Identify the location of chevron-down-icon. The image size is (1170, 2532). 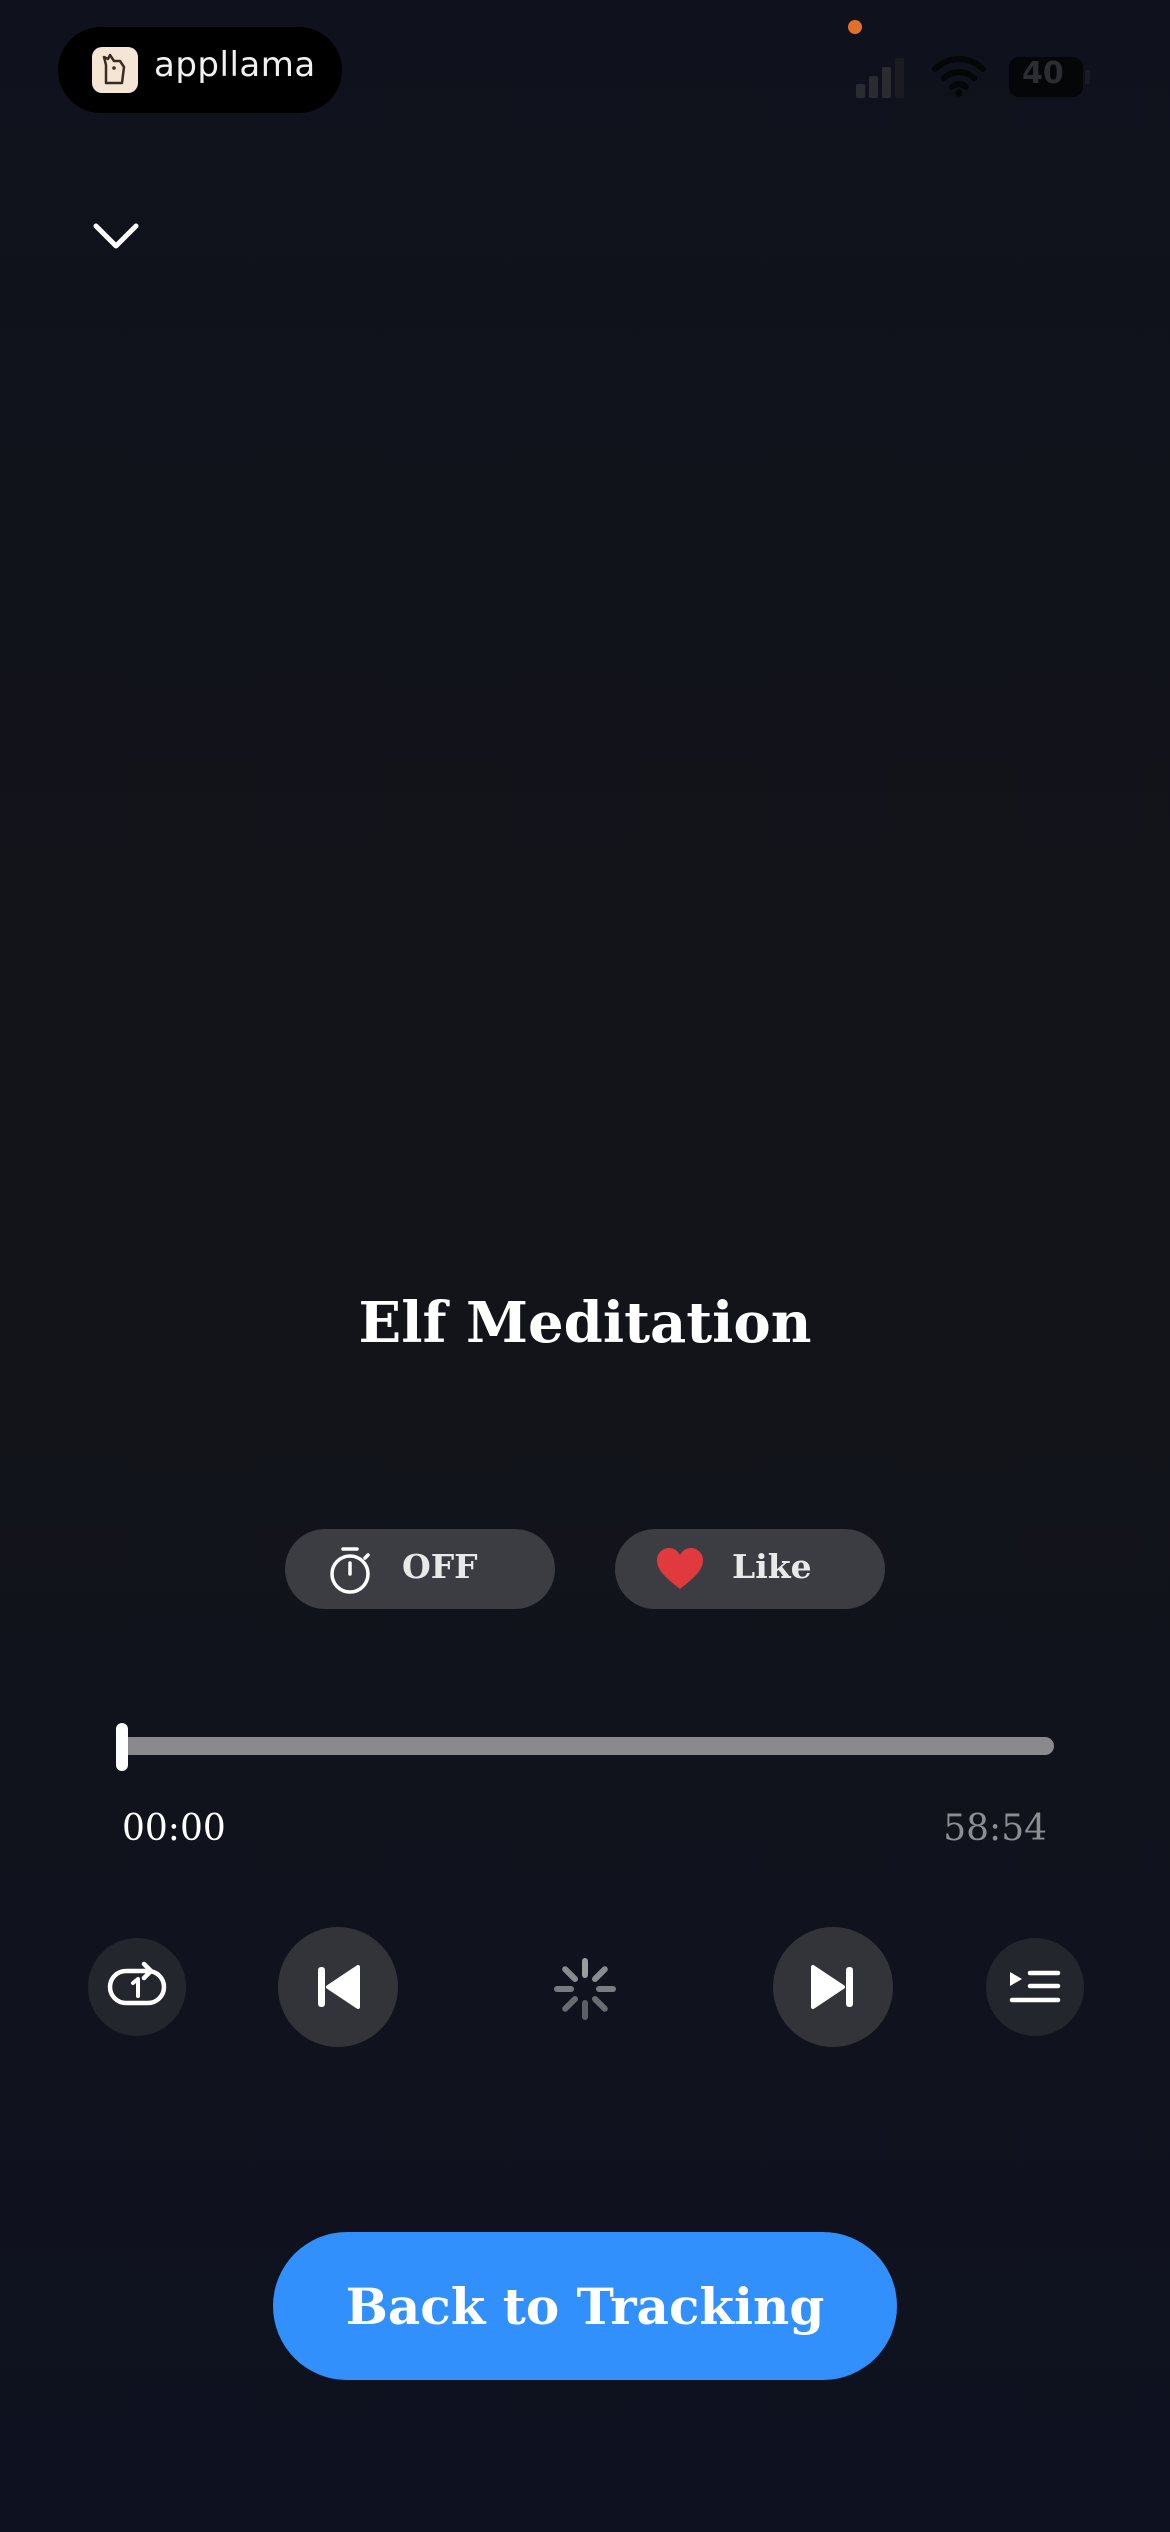
(116, 236).